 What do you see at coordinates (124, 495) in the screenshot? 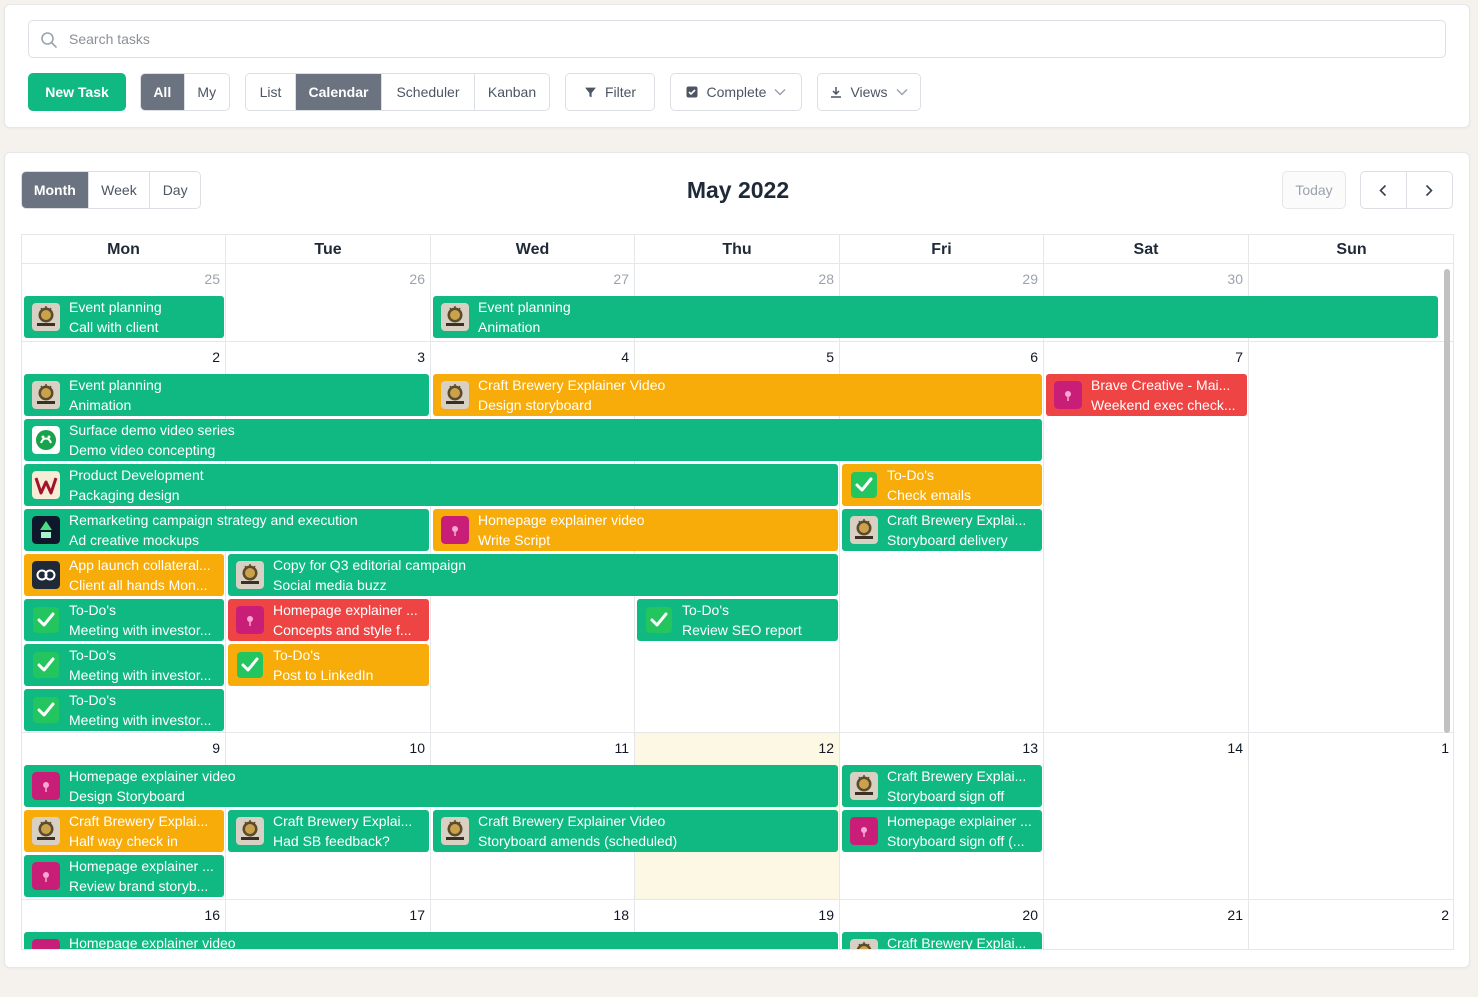
I see `event-task: Packaging design` at bounding box center [124, 495].